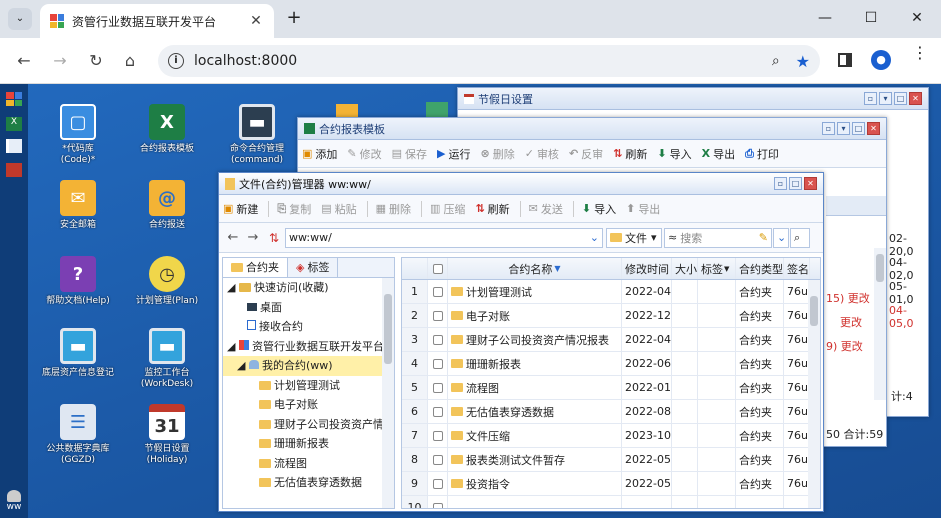 This screenshot has width=941, height=518. I want to click on tree-node: 计划管理测试, so click(308, 386).